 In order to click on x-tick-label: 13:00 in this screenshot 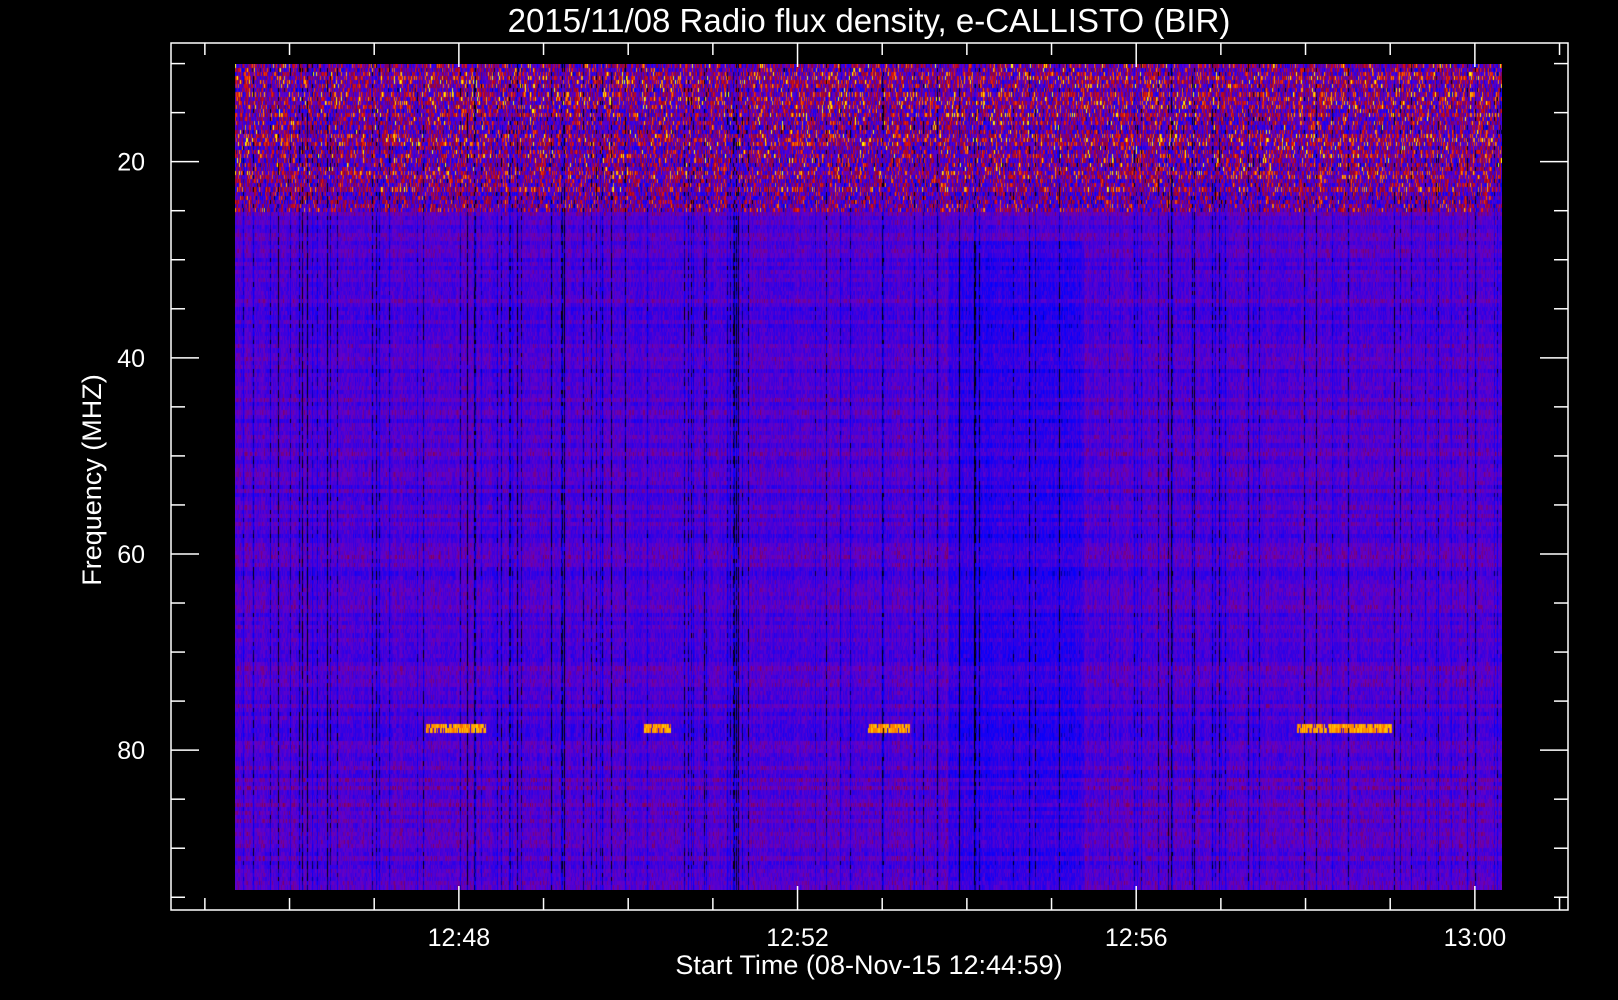, I will do `click(1475, 938)`.